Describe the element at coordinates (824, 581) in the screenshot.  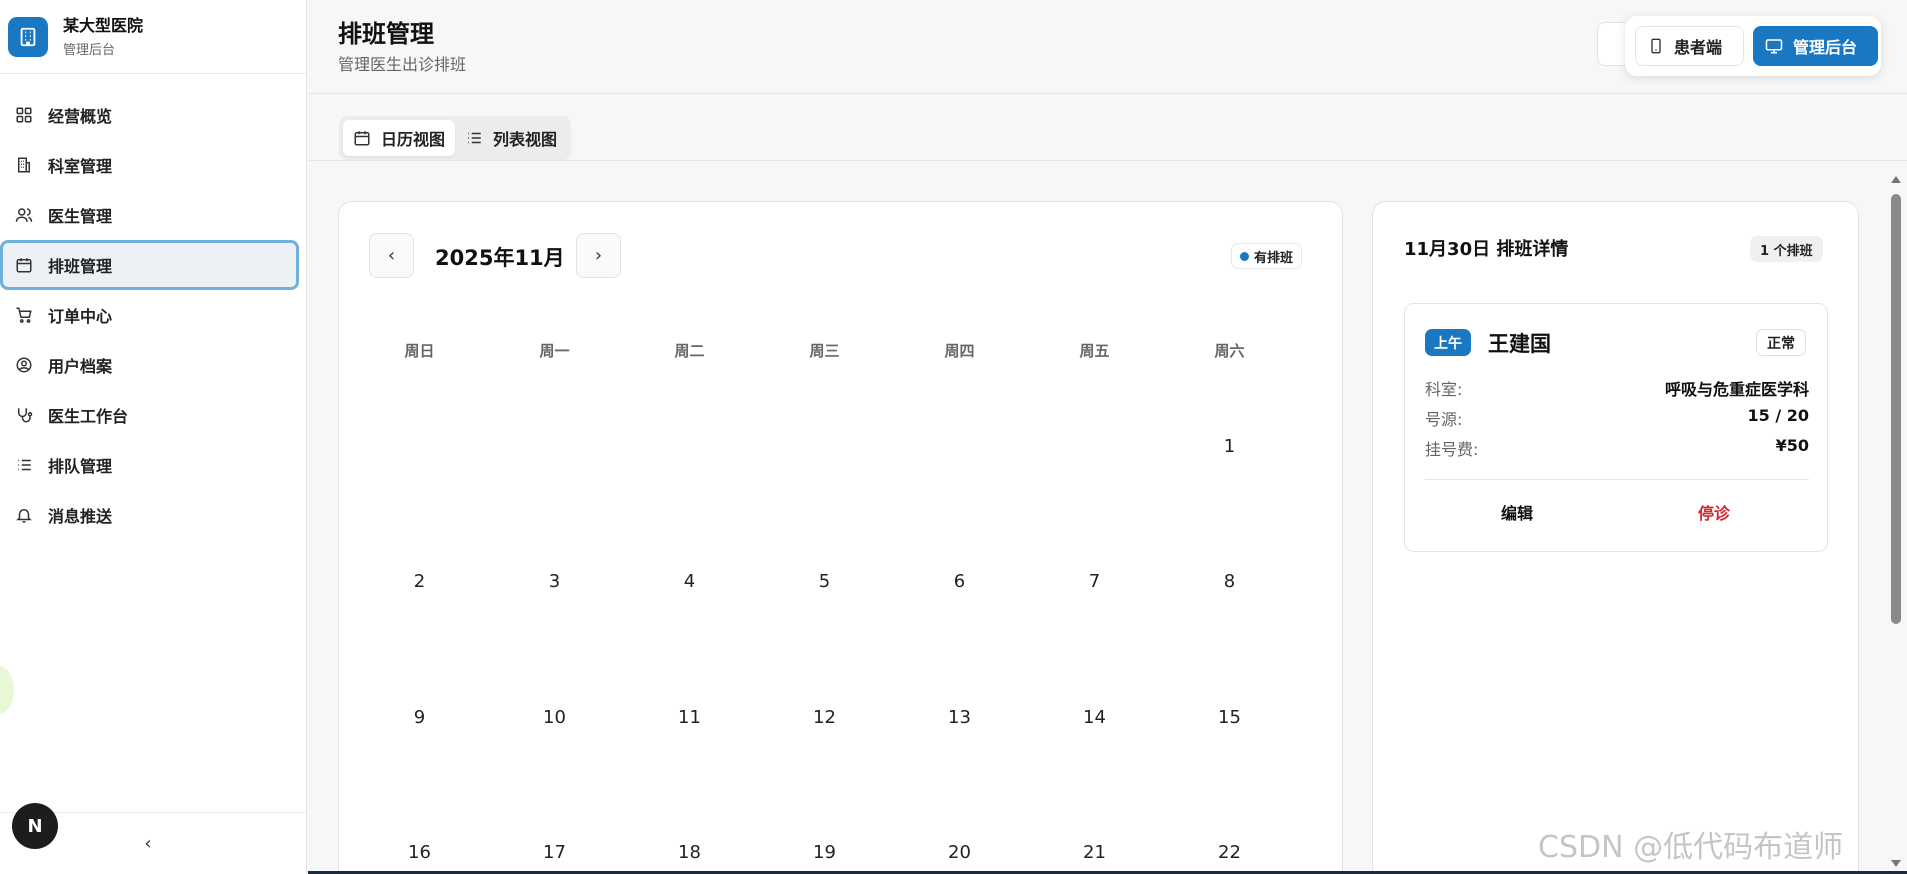
I see `calendar-day: 5` at that location.